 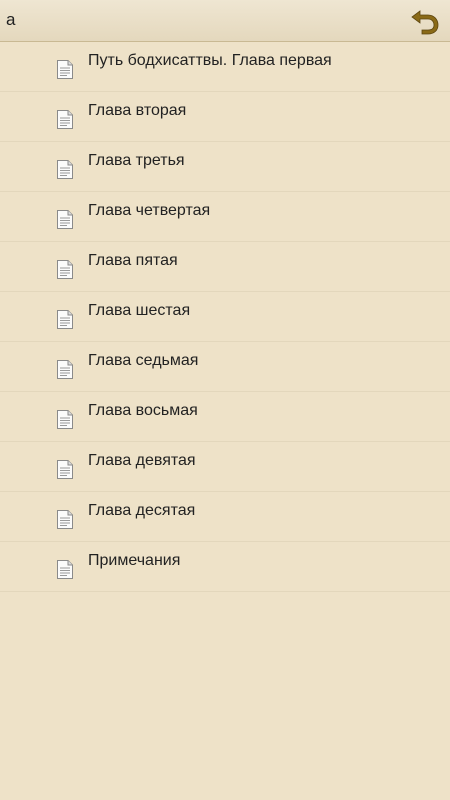 I want to click on list-item-label: Примечания, so click(x=134, y=560).